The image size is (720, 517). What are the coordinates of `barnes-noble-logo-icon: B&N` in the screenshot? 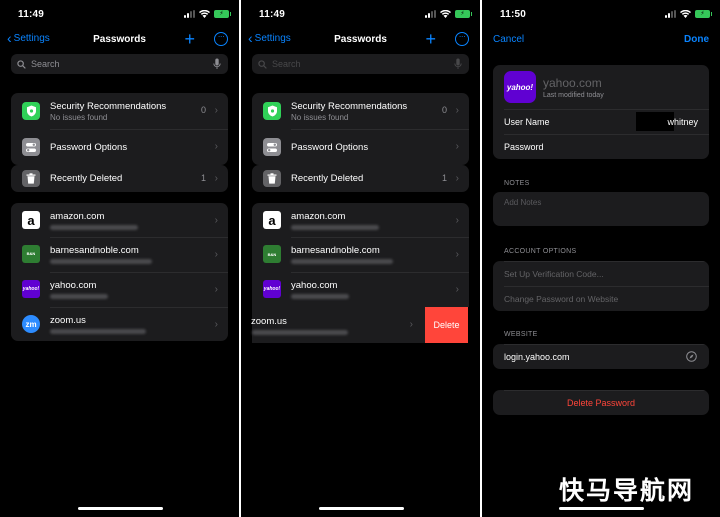 It's located at (31, 254).